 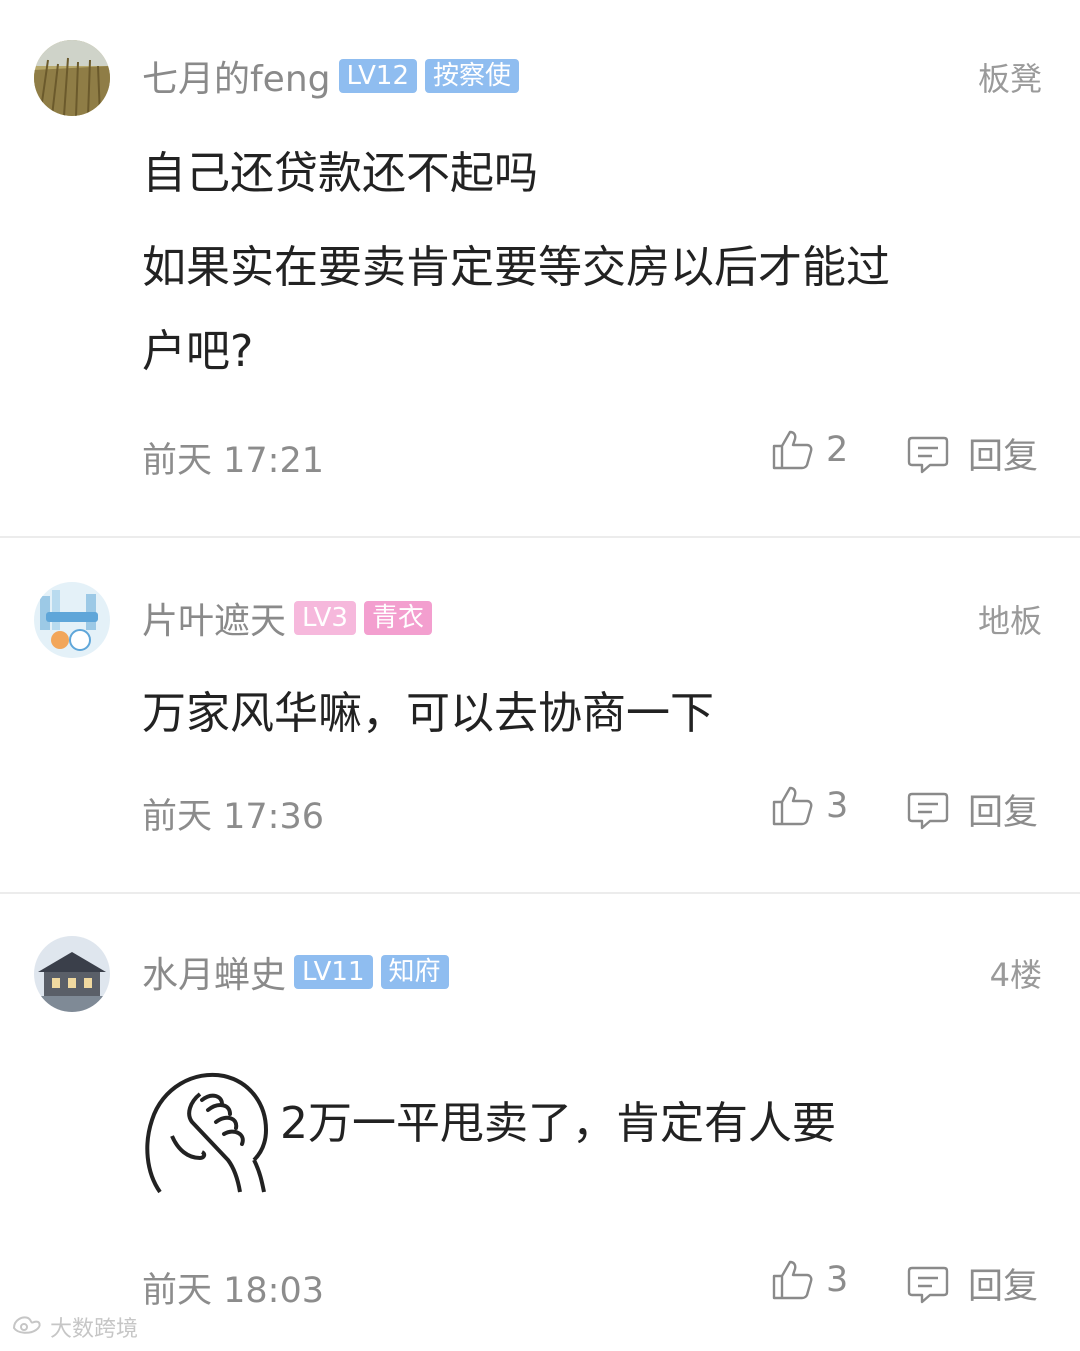 What do you see at coordinates (1009, 621) in the screenshot?
I see `floor-label: 地板` at bounding box center [1009, 621].